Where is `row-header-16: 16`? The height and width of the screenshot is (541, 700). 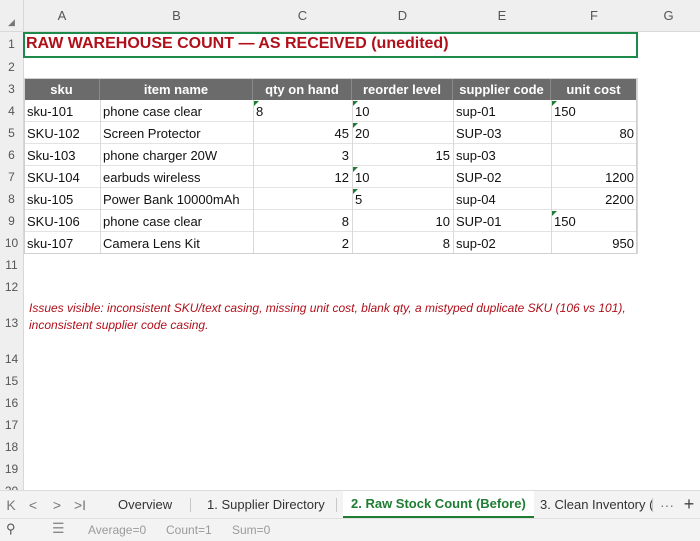
row-header-16: 16 is located at coordinates (12, 403).